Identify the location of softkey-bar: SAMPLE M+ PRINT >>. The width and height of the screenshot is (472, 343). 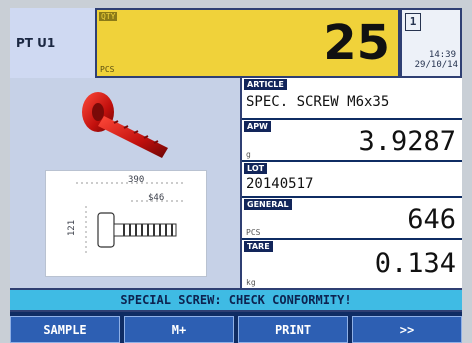
(236, 328).